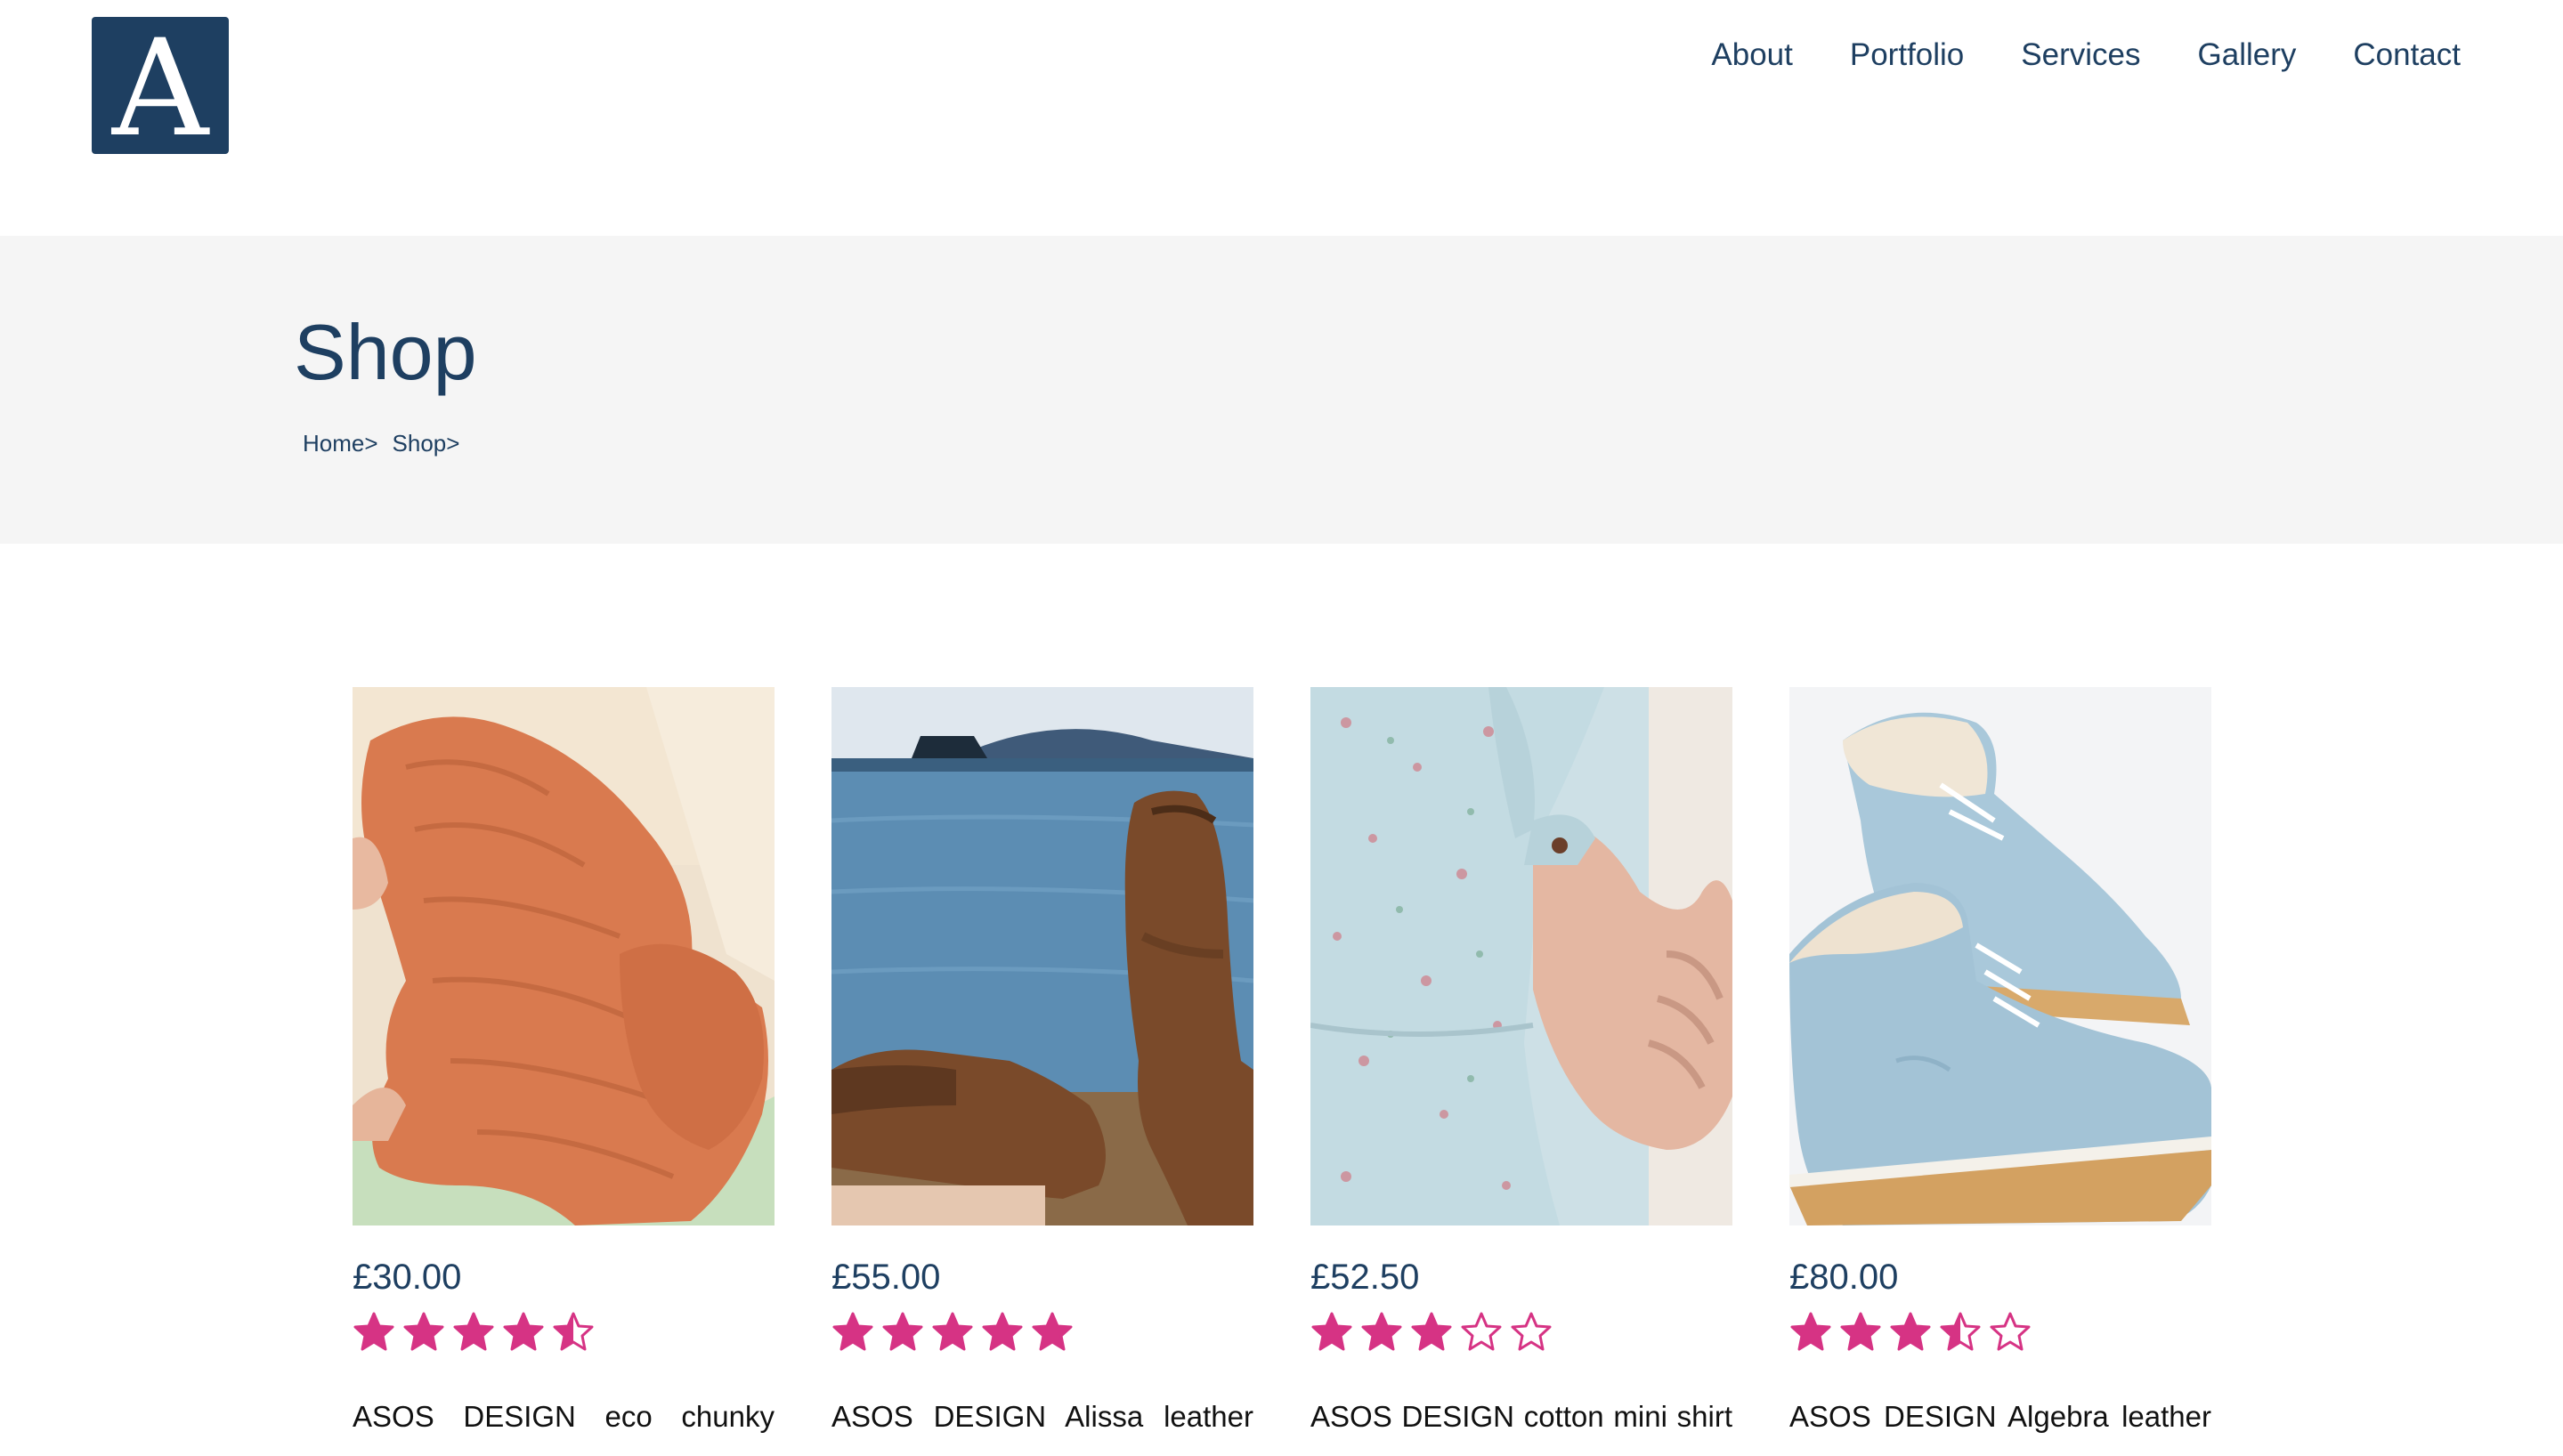 This screenshot has width=2563, height=1456. Describe the element at coordinates (1521, 1417) in the screenshot. I see `product-description: ASOS DESIGN cotton mini shirt` at that location.